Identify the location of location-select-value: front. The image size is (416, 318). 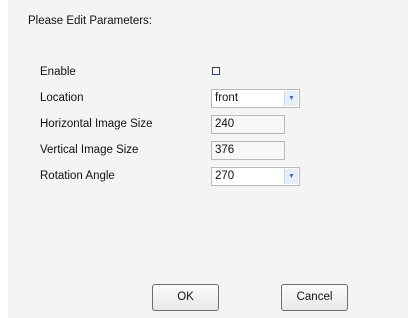
(227, 98).